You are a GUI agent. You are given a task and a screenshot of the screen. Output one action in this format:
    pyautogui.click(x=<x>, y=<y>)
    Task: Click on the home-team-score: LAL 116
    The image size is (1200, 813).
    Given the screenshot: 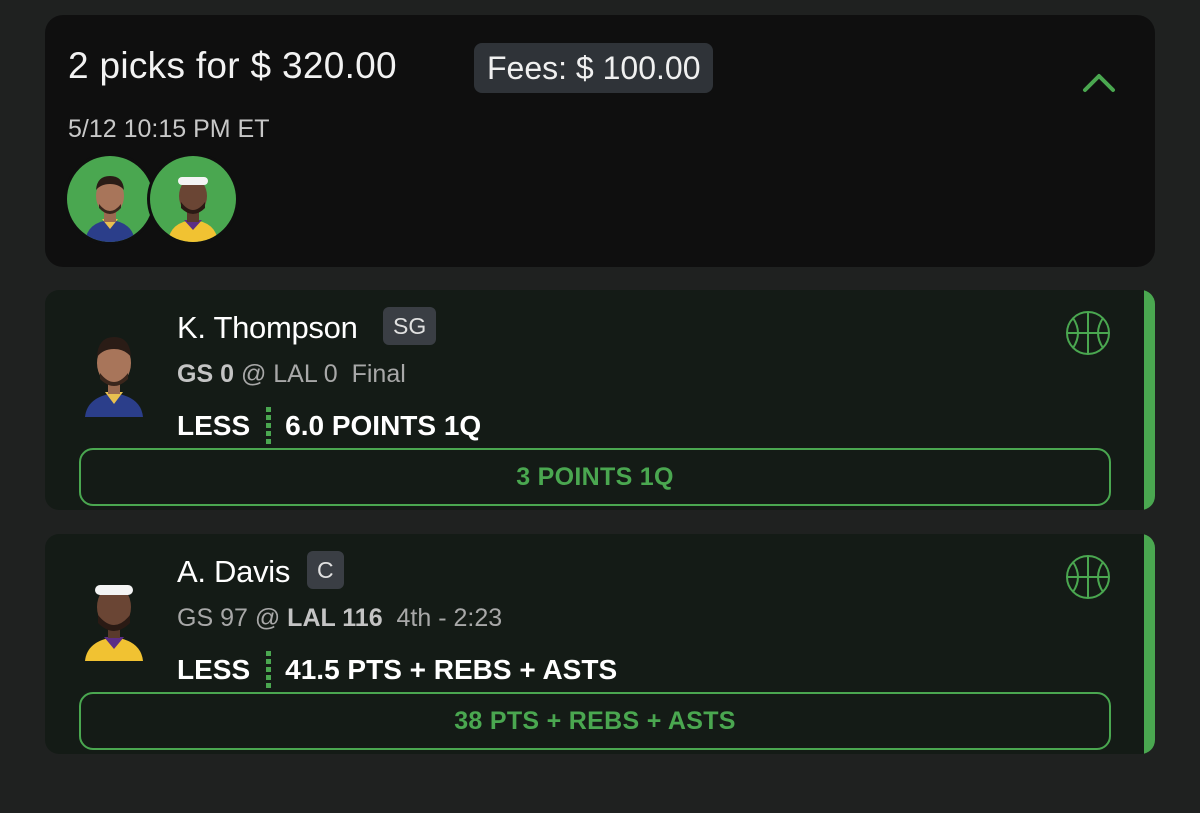 What is the action you would take?
    pyautogui.click(x=335, y=618)
    